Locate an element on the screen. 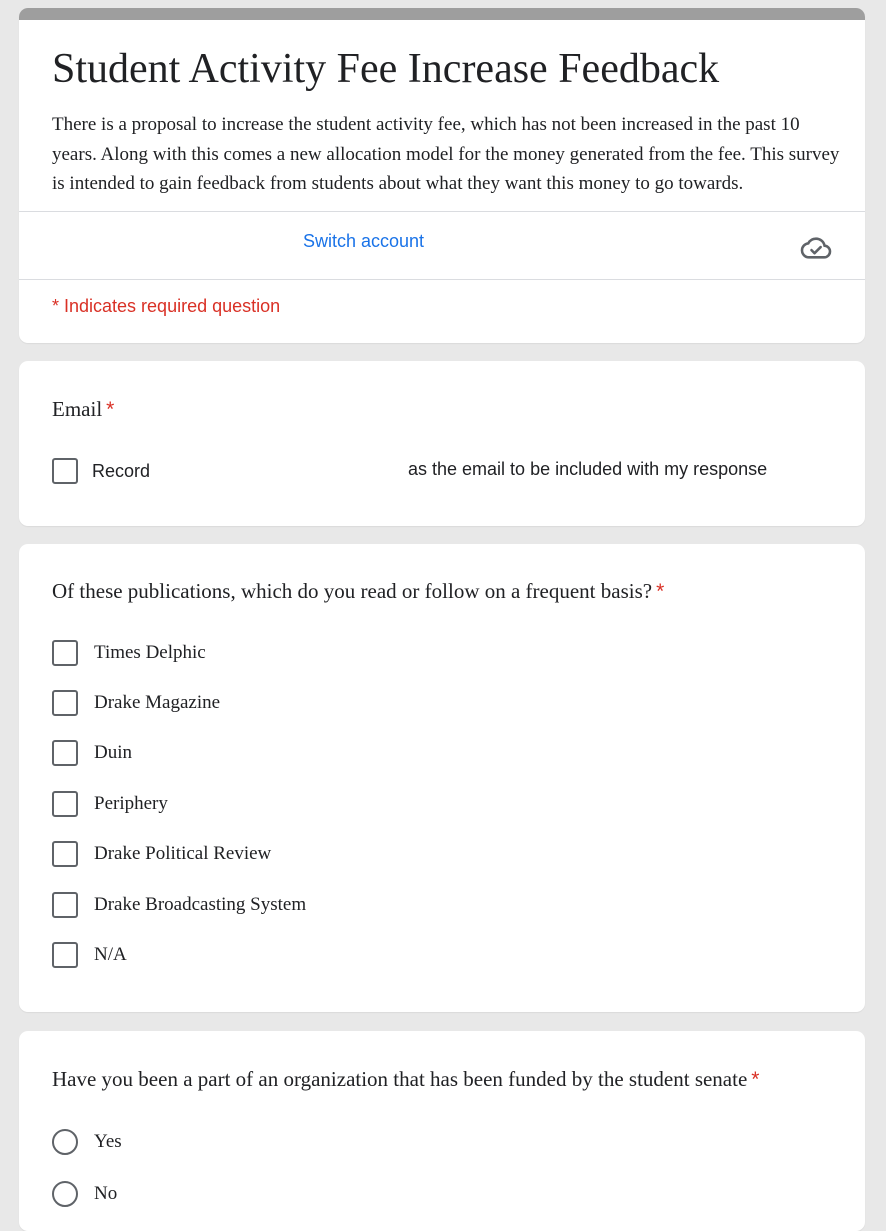  option-duin: Duin is located at coordinates (92, 753).